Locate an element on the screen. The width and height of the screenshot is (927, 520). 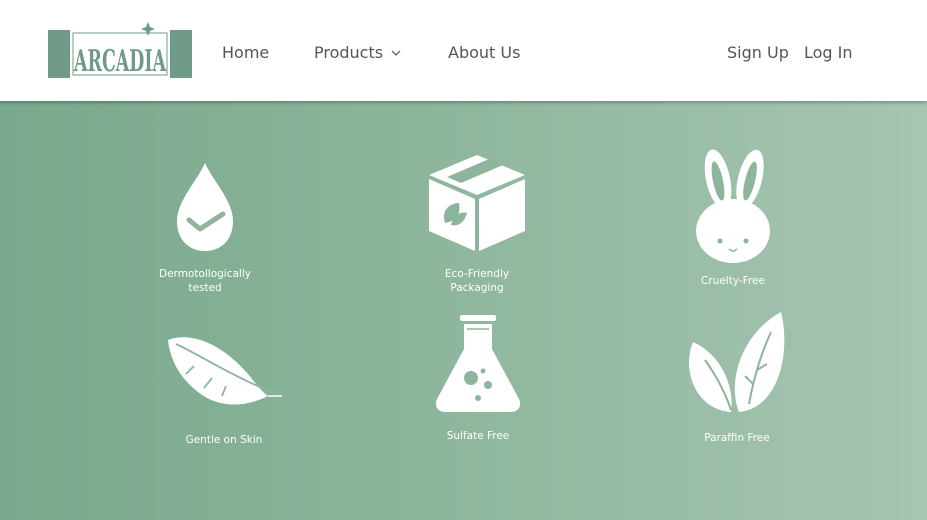
feature-sulfate-free: Sulfate Free is located at coordinates (478, 379).